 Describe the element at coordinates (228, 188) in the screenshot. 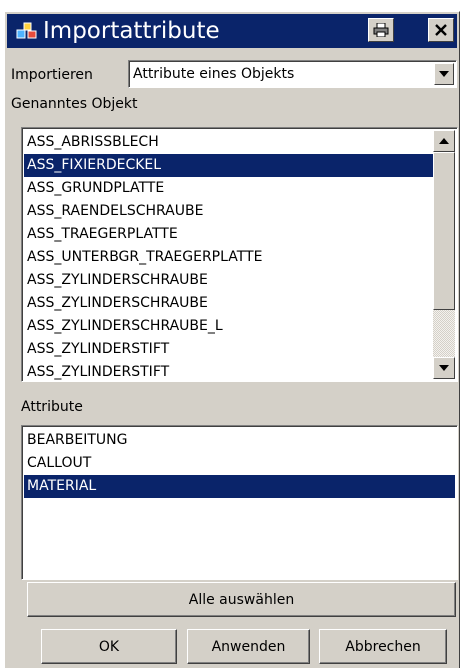

I see `list-item: ASS_GRUNDPLATTE` at that location.